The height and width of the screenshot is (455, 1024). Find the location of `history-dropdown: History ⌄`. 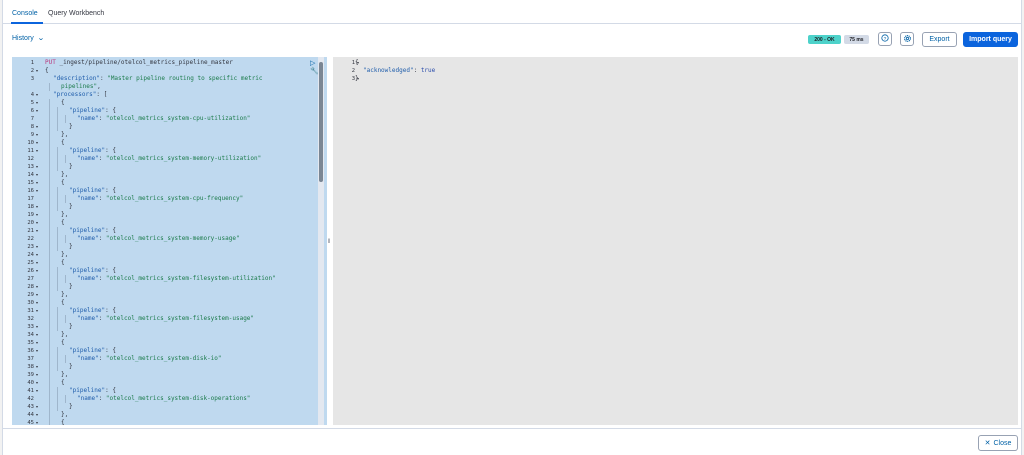

history-dropdown: History ⌄ is located at coordinates (28, 38).